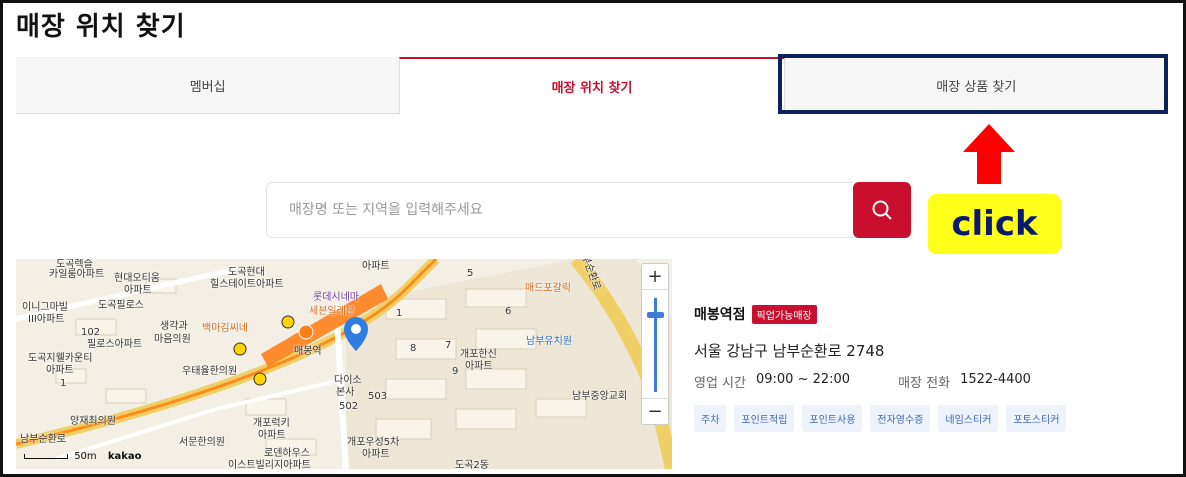 This screenshot has width=1186, height=477. What do you see at coordinates (720, 383) in the screenshot?
I see `hours-label: 영업 시간` at bounding box center [720, 383].